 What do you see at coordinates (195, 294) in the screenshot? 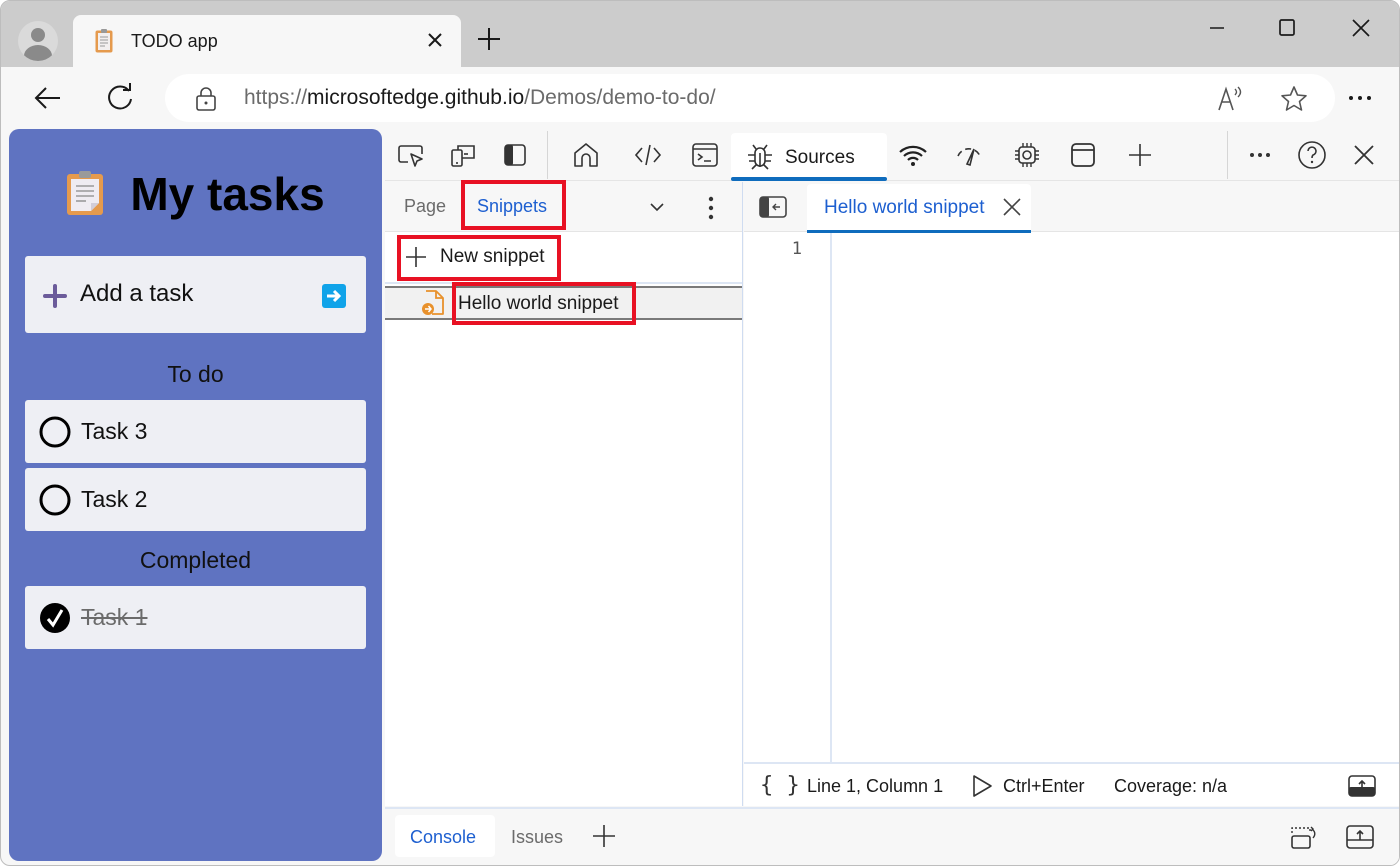
I see `add-task-input: Add a task` at bounding box center [195, 294].